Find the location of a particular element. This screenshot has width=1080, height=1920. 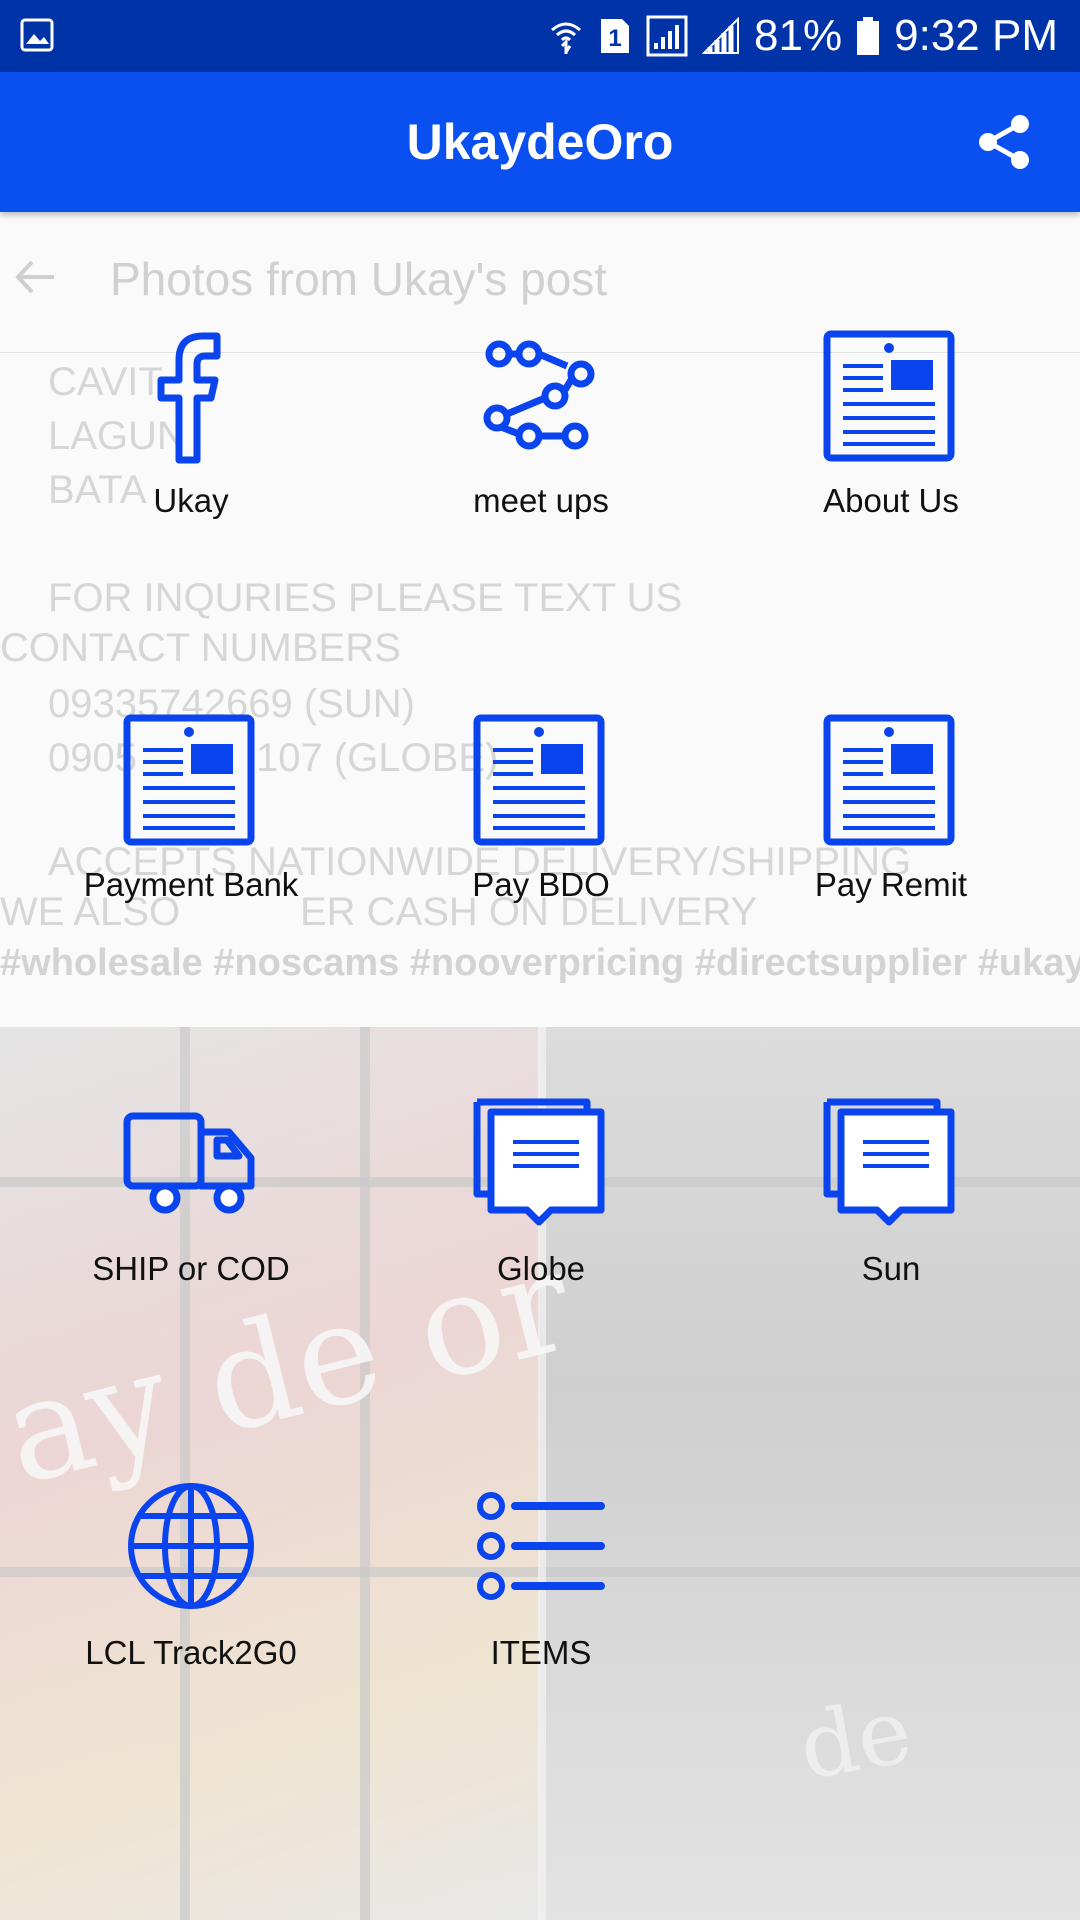

gallery-notification-icon is located at coordinates (37, 35).